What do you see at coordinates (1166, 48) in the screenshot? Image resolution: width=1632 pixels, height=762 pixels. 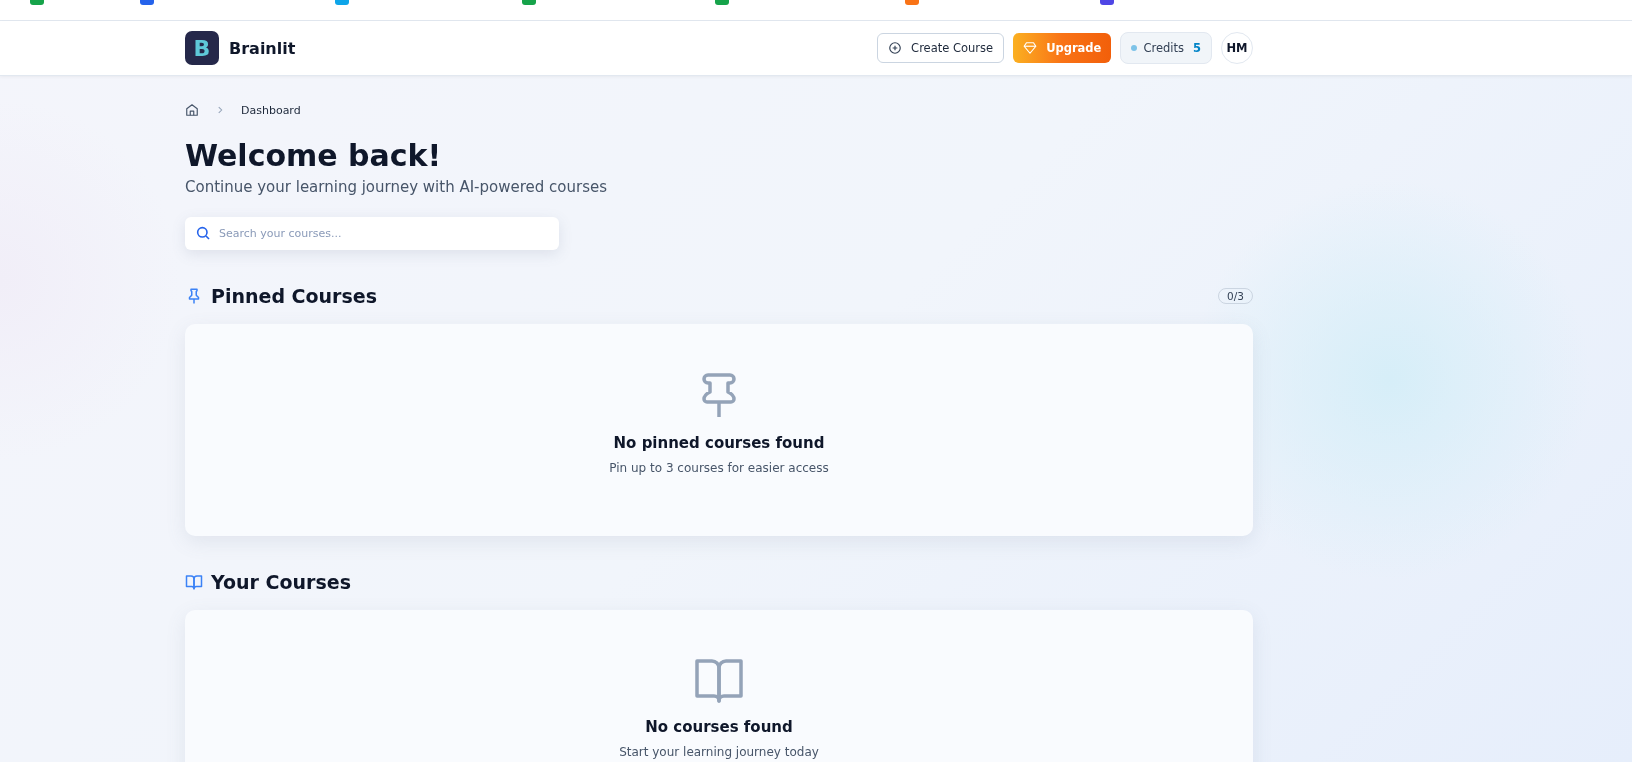 I see `credits-button: Credits 5` at bounding box center [1166, 48].